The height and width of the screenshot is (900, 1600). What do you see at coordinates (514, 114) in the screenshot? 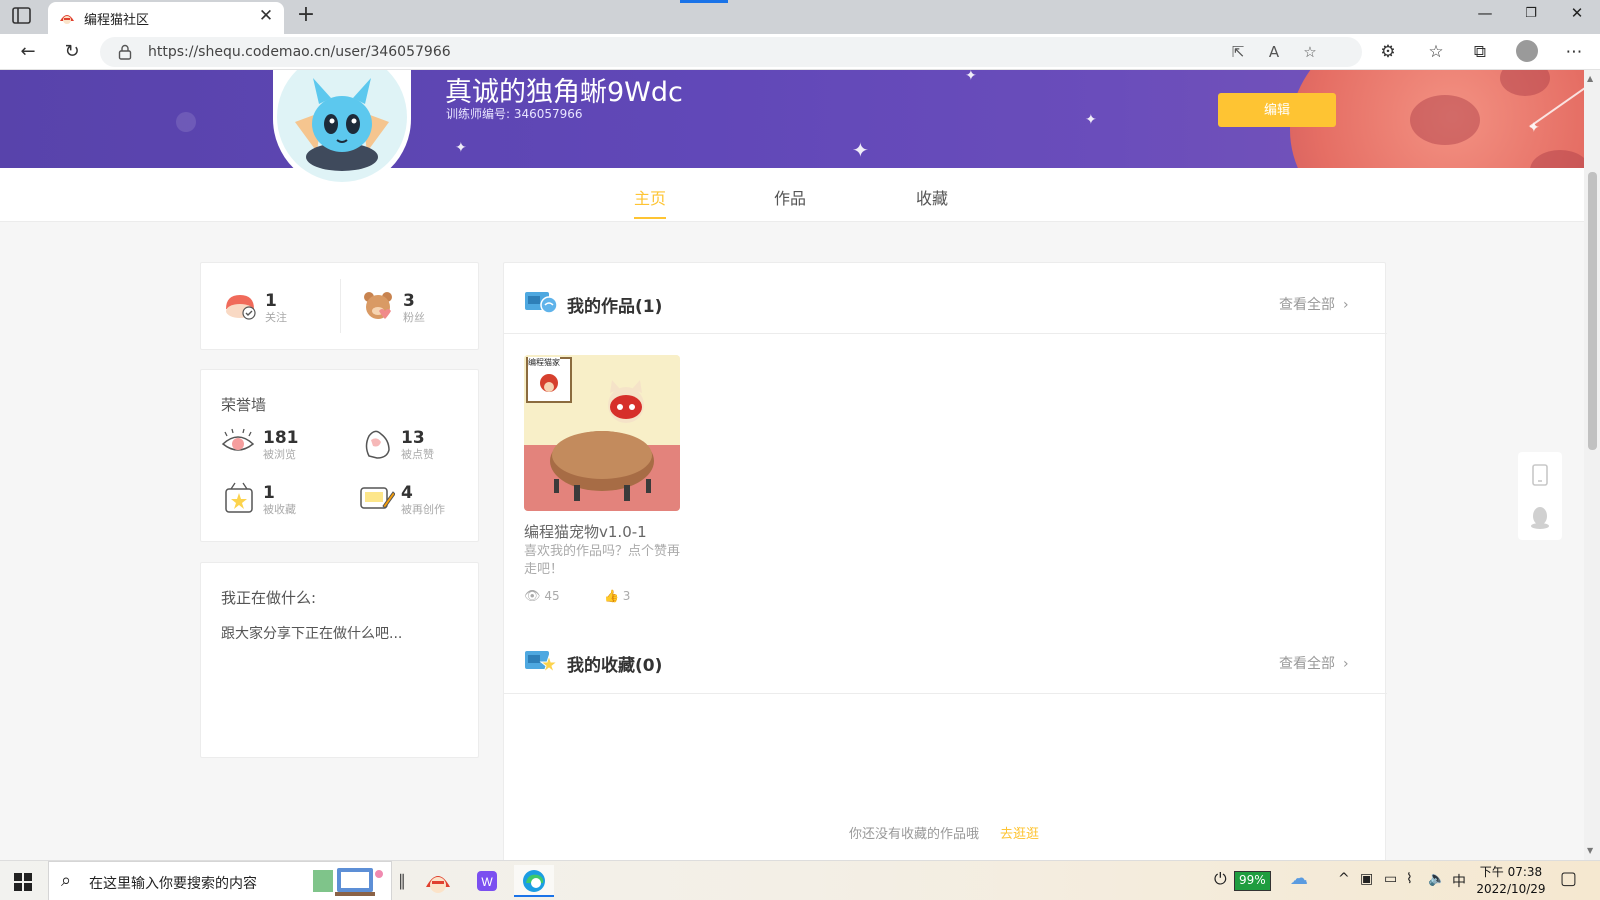
I see `trainer-id: 训练师编号: 346057966` at bounding box center [514, 114].